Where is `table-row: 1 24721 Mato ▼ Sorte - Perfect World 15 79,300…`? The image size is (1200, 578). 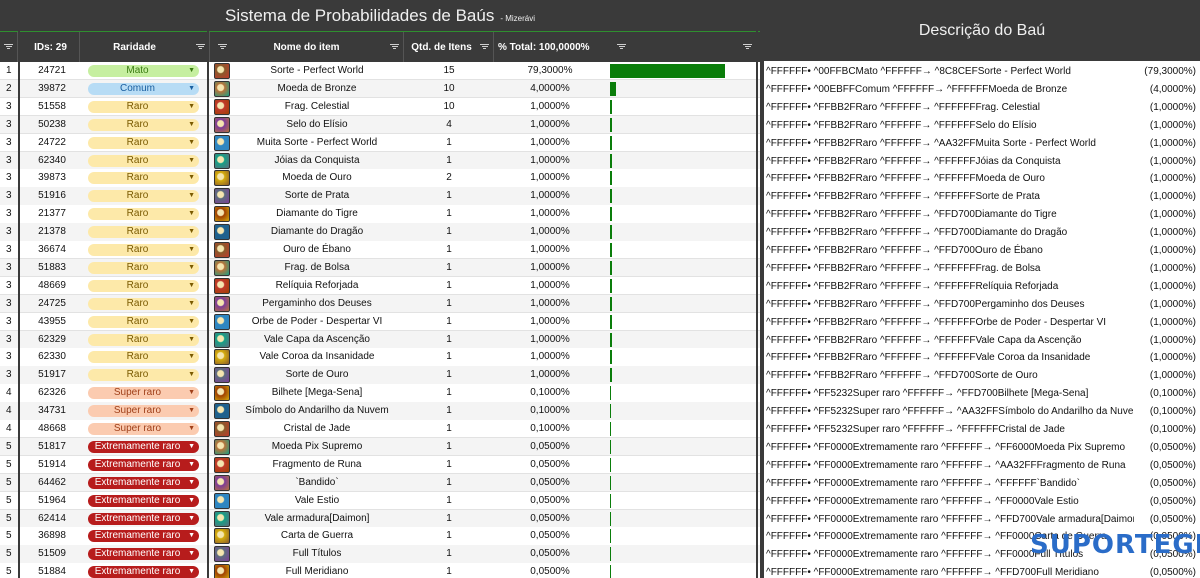
table-row: 1 24721 Mato ▼ Sorte - Perfect World 15 79,300… is located at coordinates (380, 71).